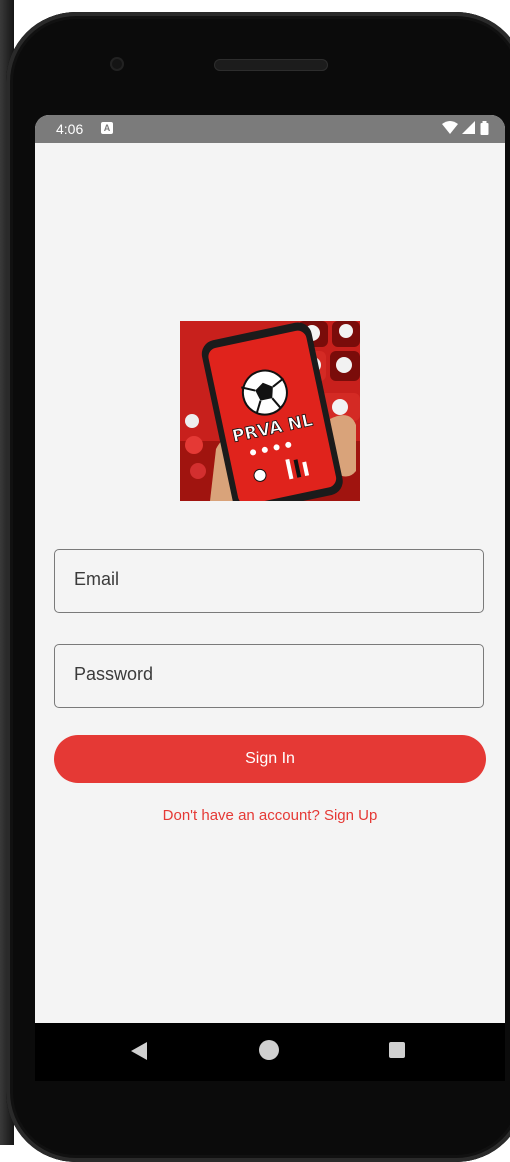 The image size is (510, 1162). What do you see at coordinates (397, 1050) in the screenshot?
I see `recents-icon` at bounding box center [397, 1050].